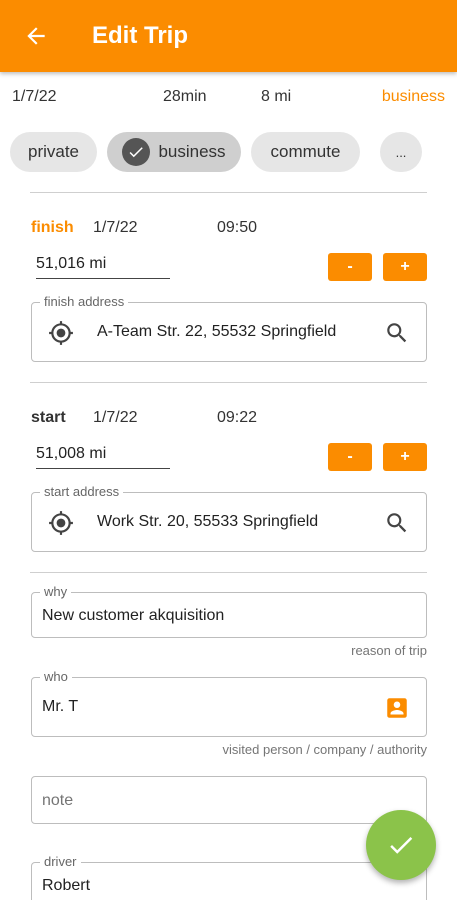 The height and width of the screenshot is (900, 457). What do you see at coordinates (389, 650) in the screenshot?
I see `why-helper-text: reason of trip` at bounding box center [389, 650].